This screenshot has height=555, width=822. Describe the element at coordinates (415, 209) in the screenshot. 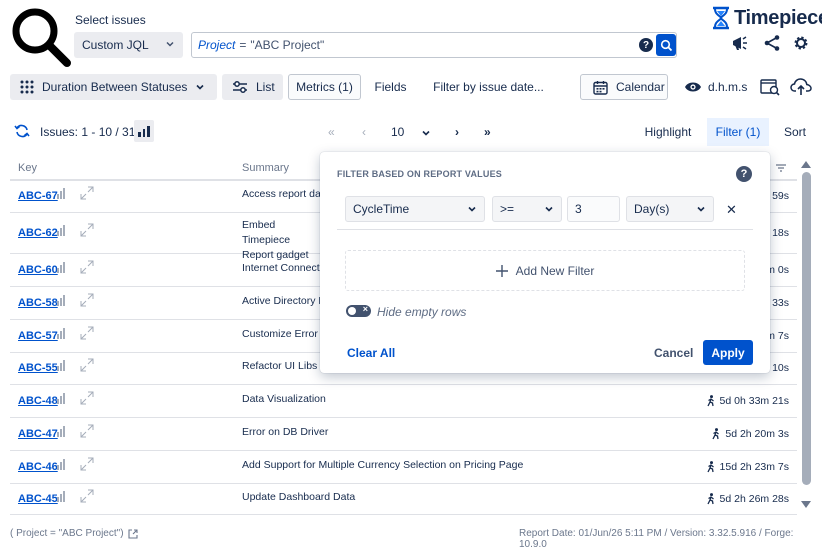

I see `filter-field-select: CycleTime` at that location.